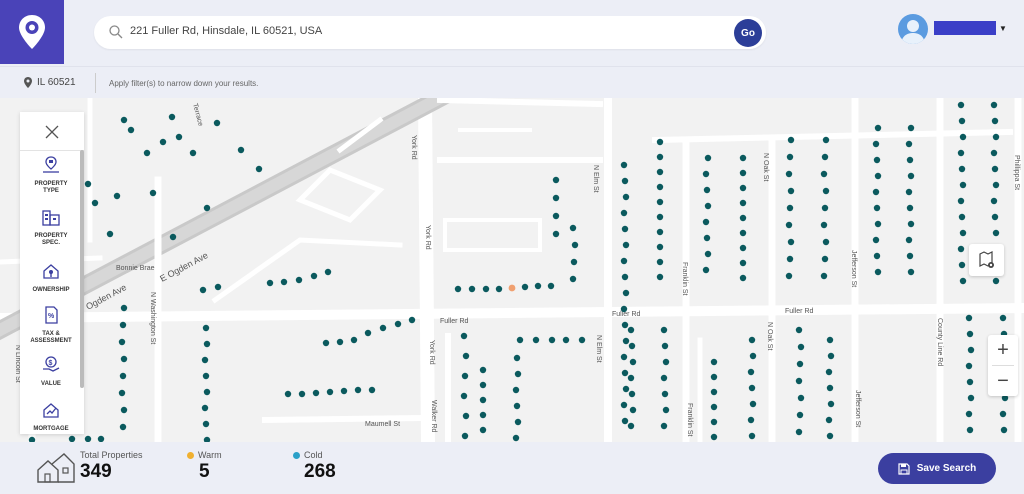 The height and width of the screenshot is (494, 1024). What do you see at coordinates (1003, 350) in the screenshot?
I see `zoom-in-button: +` at bounding box center [1003, 350].